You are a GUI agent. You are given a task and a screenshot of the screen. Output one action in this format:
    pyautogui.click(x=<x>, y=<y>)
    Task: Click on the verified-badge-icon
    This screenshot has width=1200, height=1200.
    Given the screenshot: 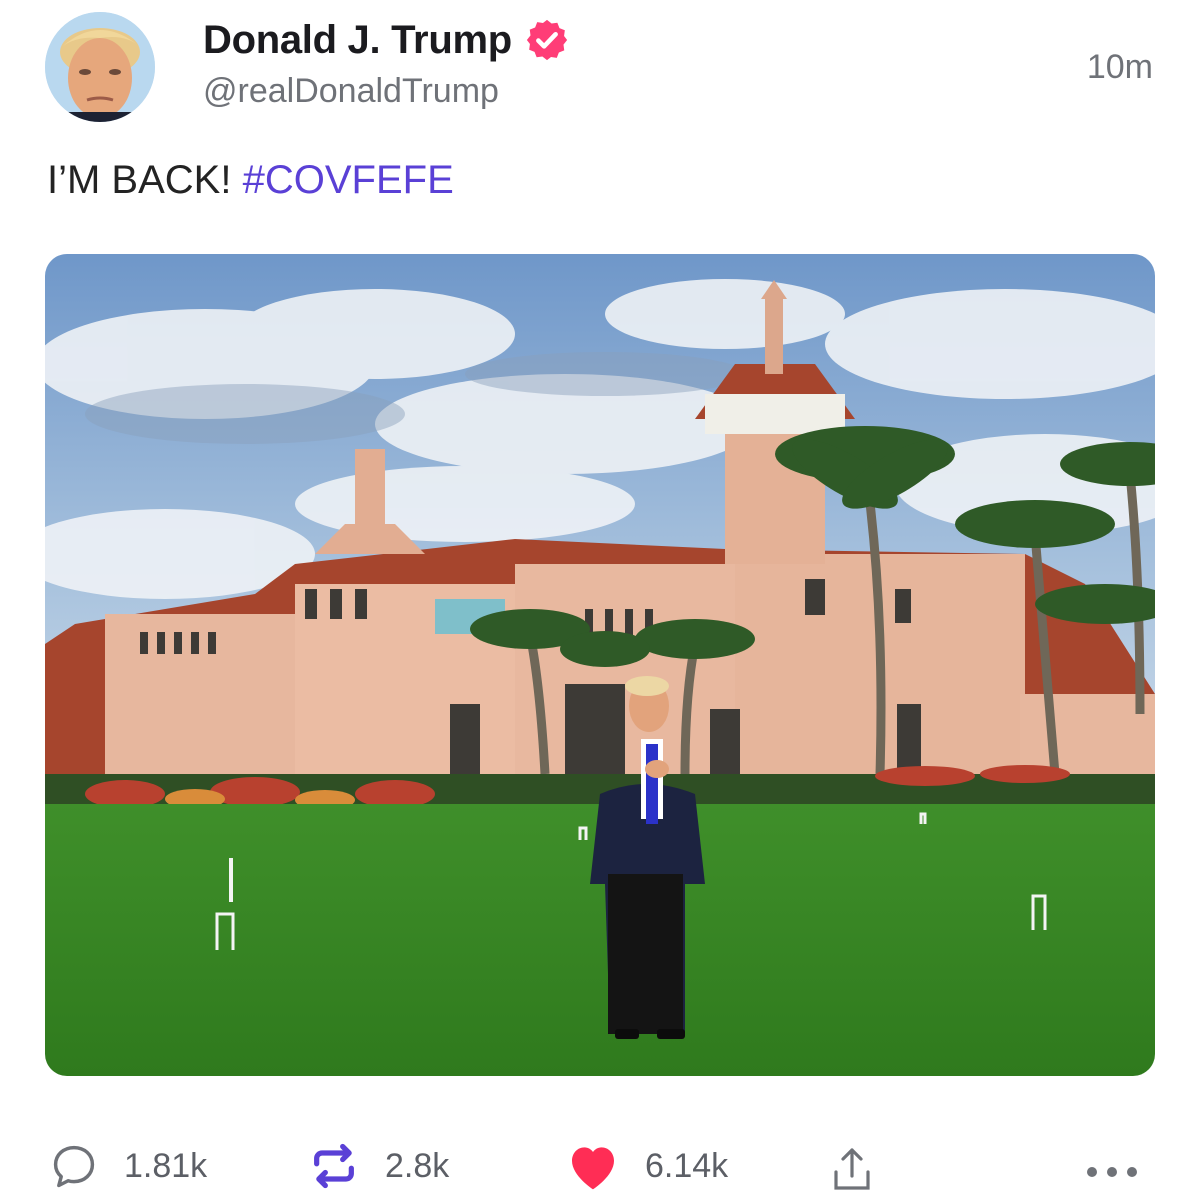 What is the action you would take?
    pyautogui.click(x=546, y=40)
    